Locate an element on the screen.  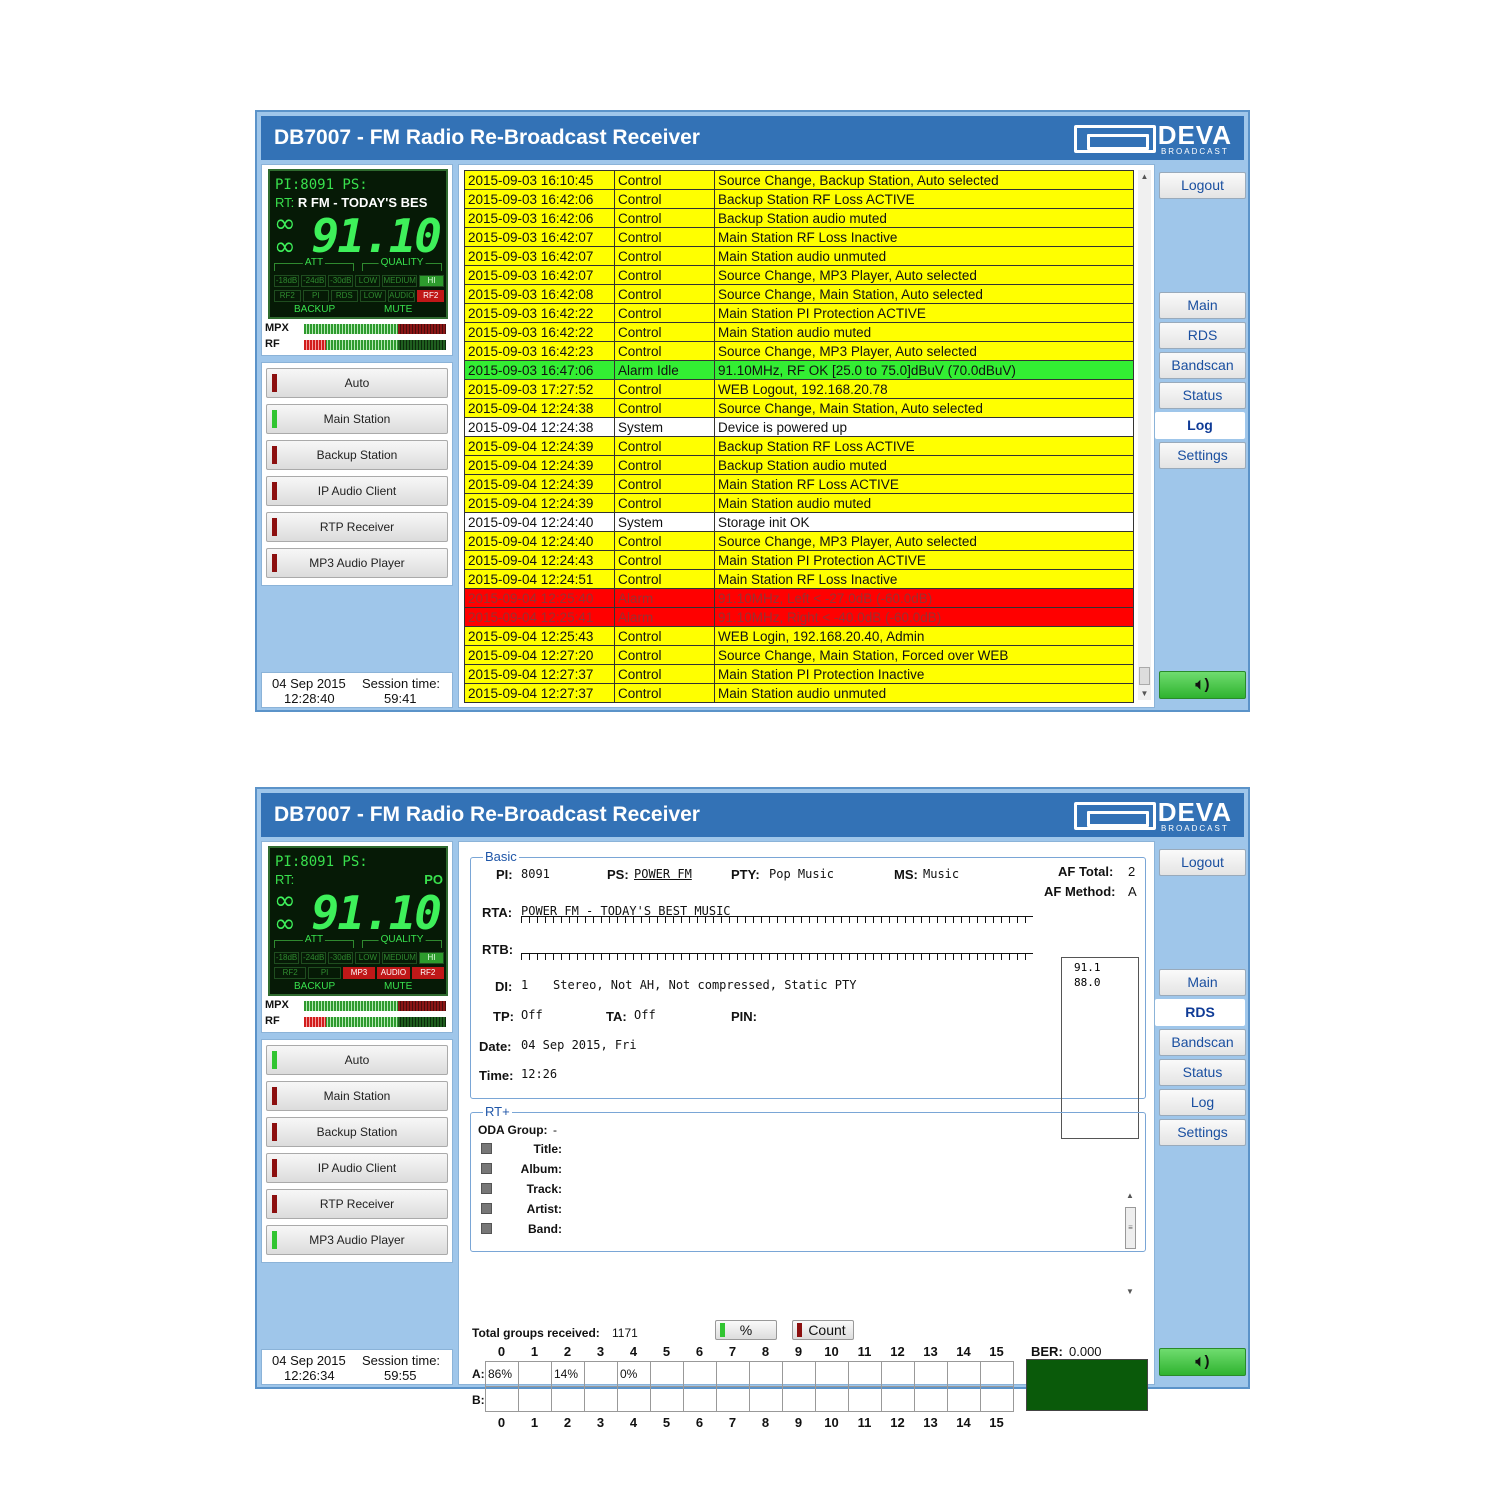
rtplus-track-label: Track: is located at coordinates (544, 1189).